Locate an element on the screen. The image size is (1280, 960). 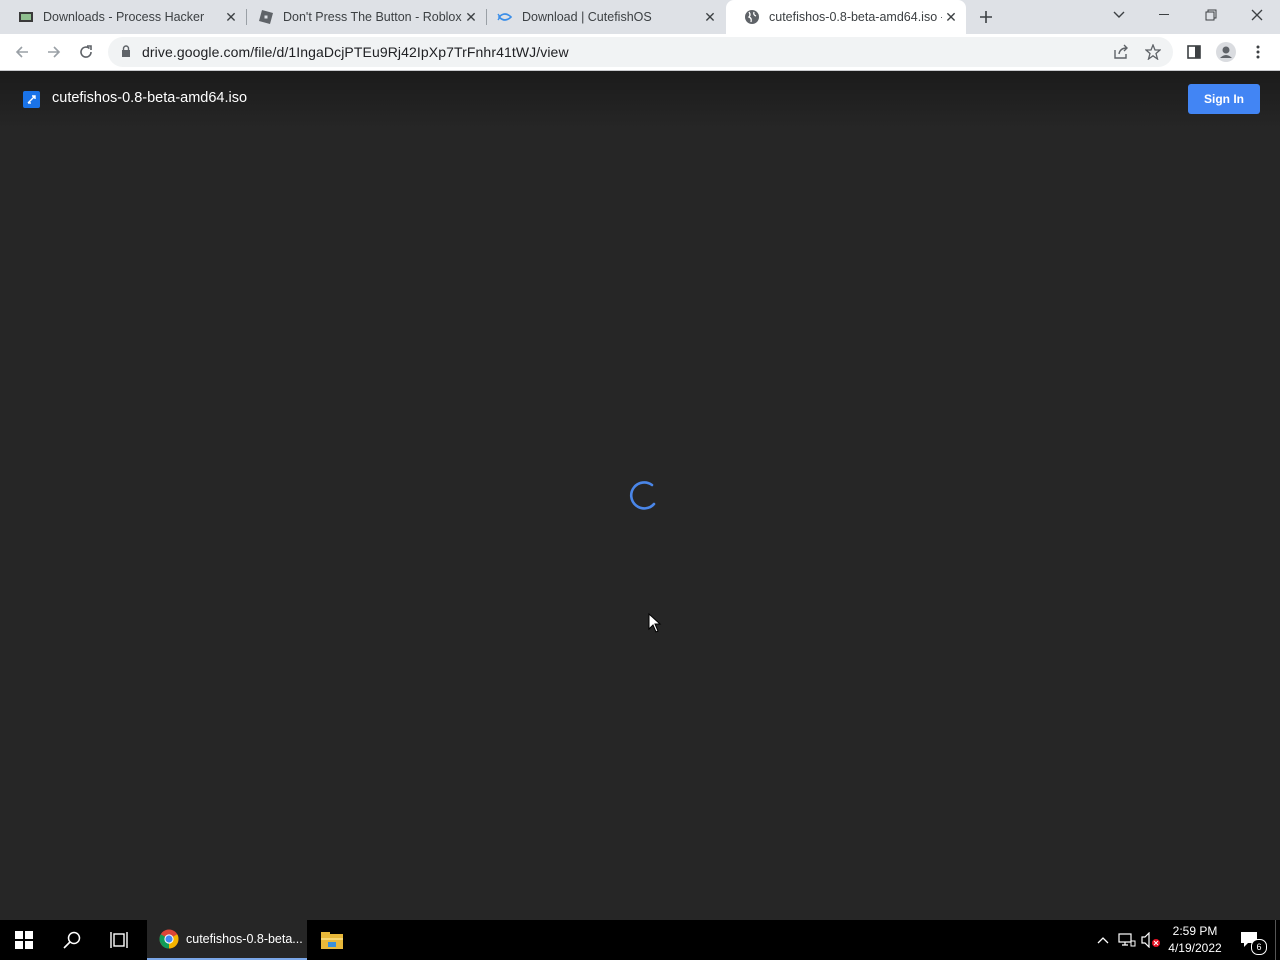
tab-process-hacker: Downloads - Process Hacker ✕ is located at coordinates (123, 17).